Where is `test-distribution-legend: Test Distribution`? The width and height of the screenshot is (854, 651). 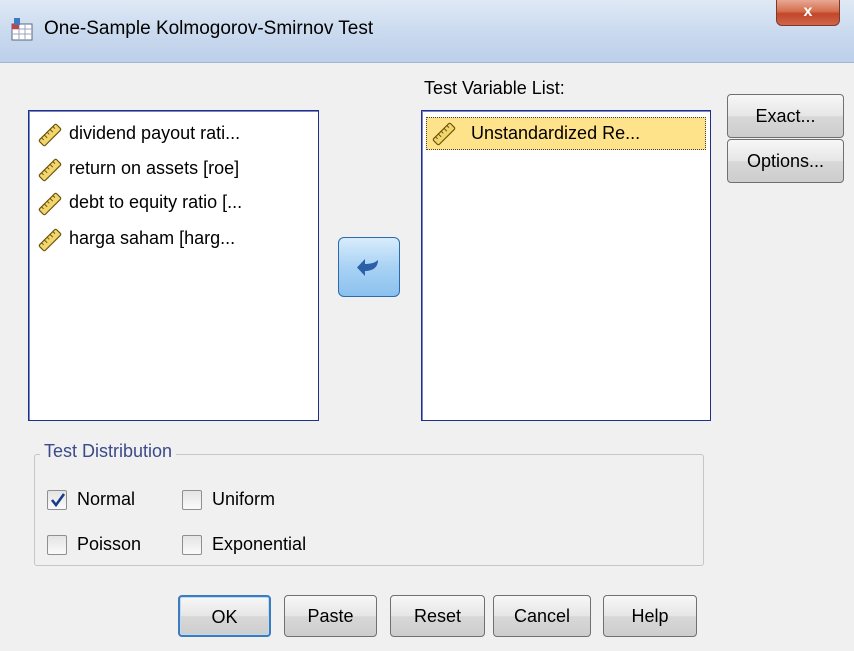
test-distribution-legend: Test Distribution is located at coordinates (108, 451).